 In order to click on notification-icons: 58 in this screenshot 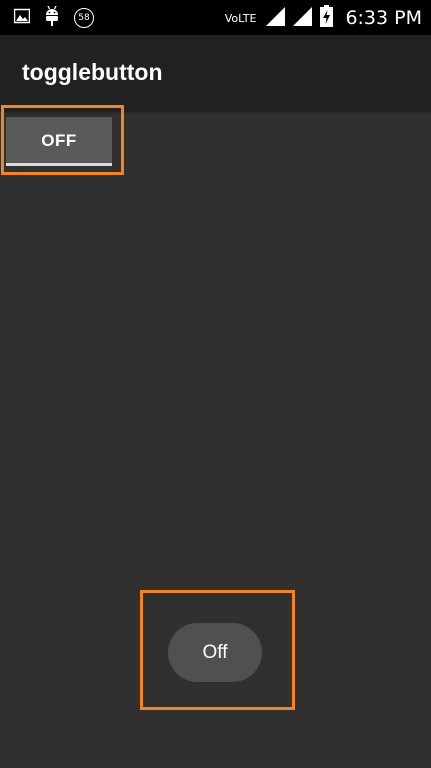, I will do `click(53, 18)`.